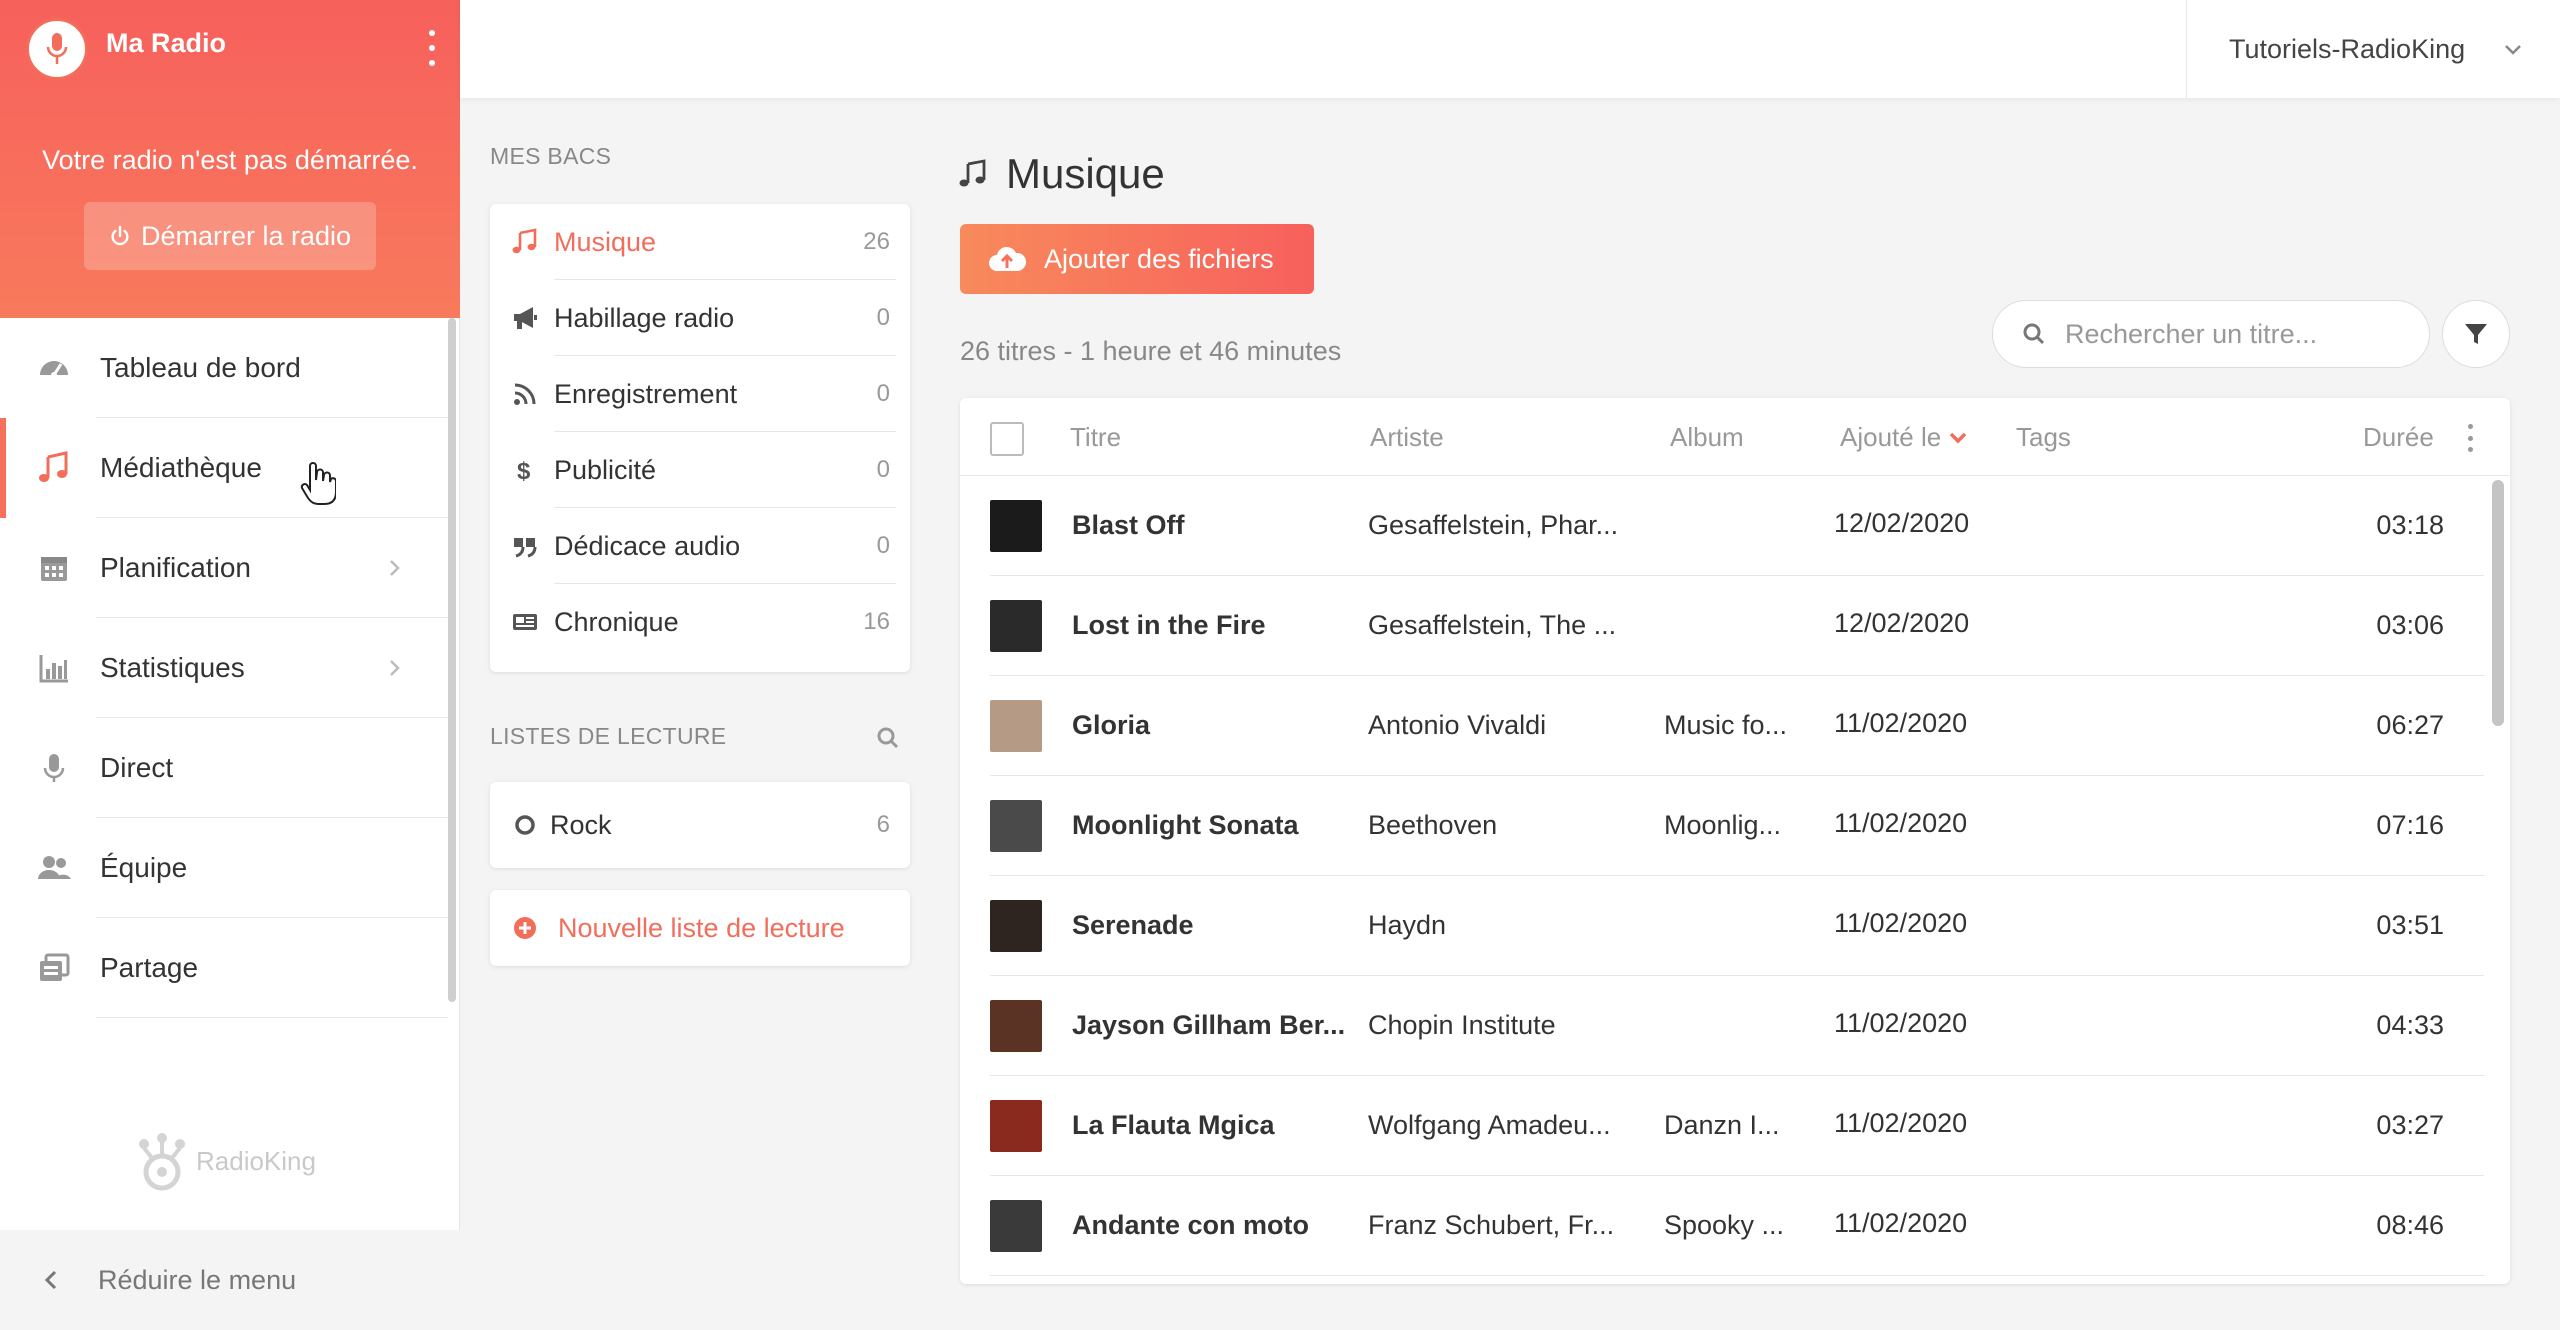  I want to click on filter-button, so click(2476, 334).